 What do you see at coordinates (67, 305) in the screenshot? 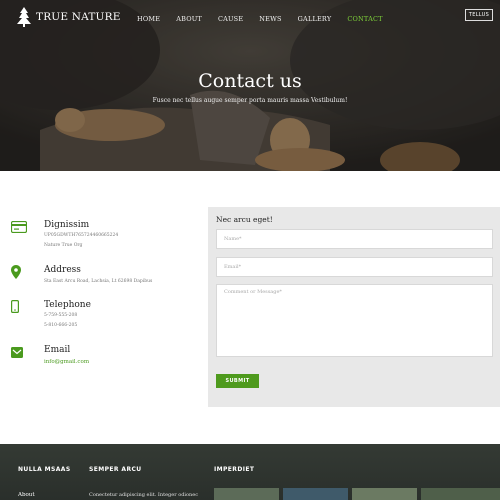
I see `info-title-telephone: Telephone` at bounding box center [67, 305].